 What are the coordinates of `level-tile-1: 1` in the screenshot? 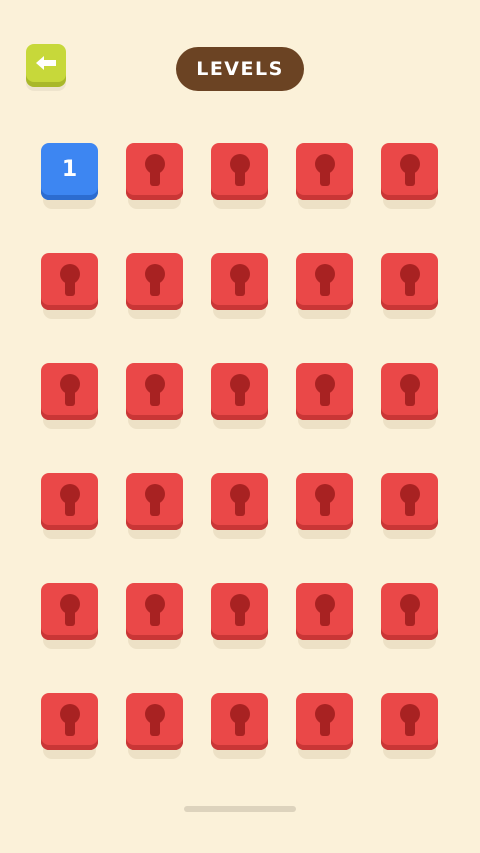 It's located at (69, 176).